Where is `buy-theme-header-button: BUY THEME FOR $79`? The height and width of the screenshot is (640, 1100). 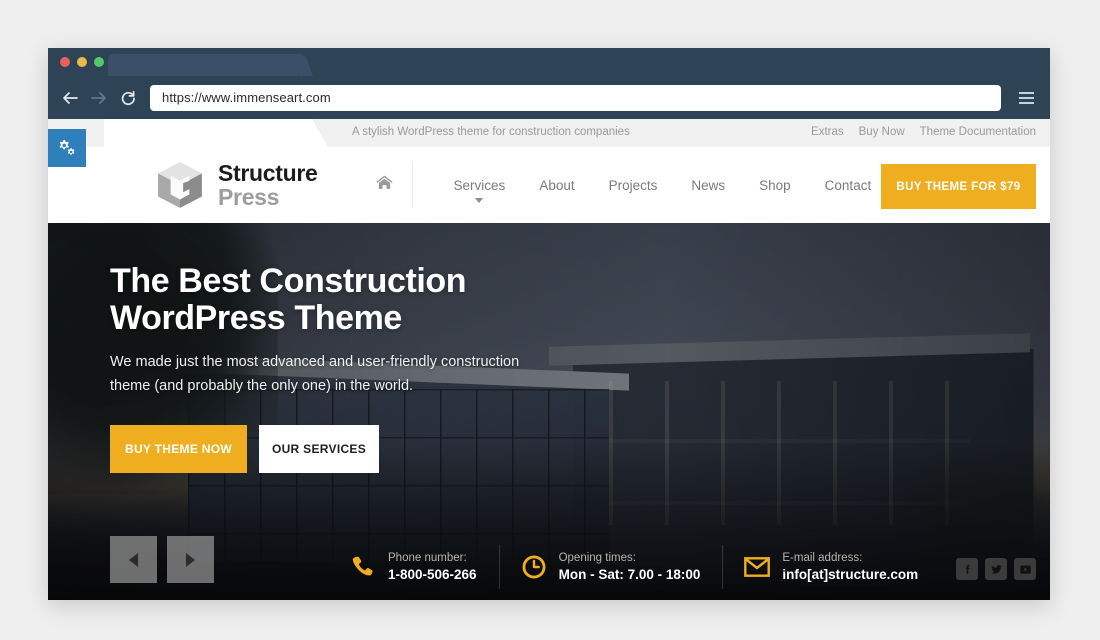
buy-theme-header-button: BUY THEME FOR $79 is located at coordinates (958, 186).